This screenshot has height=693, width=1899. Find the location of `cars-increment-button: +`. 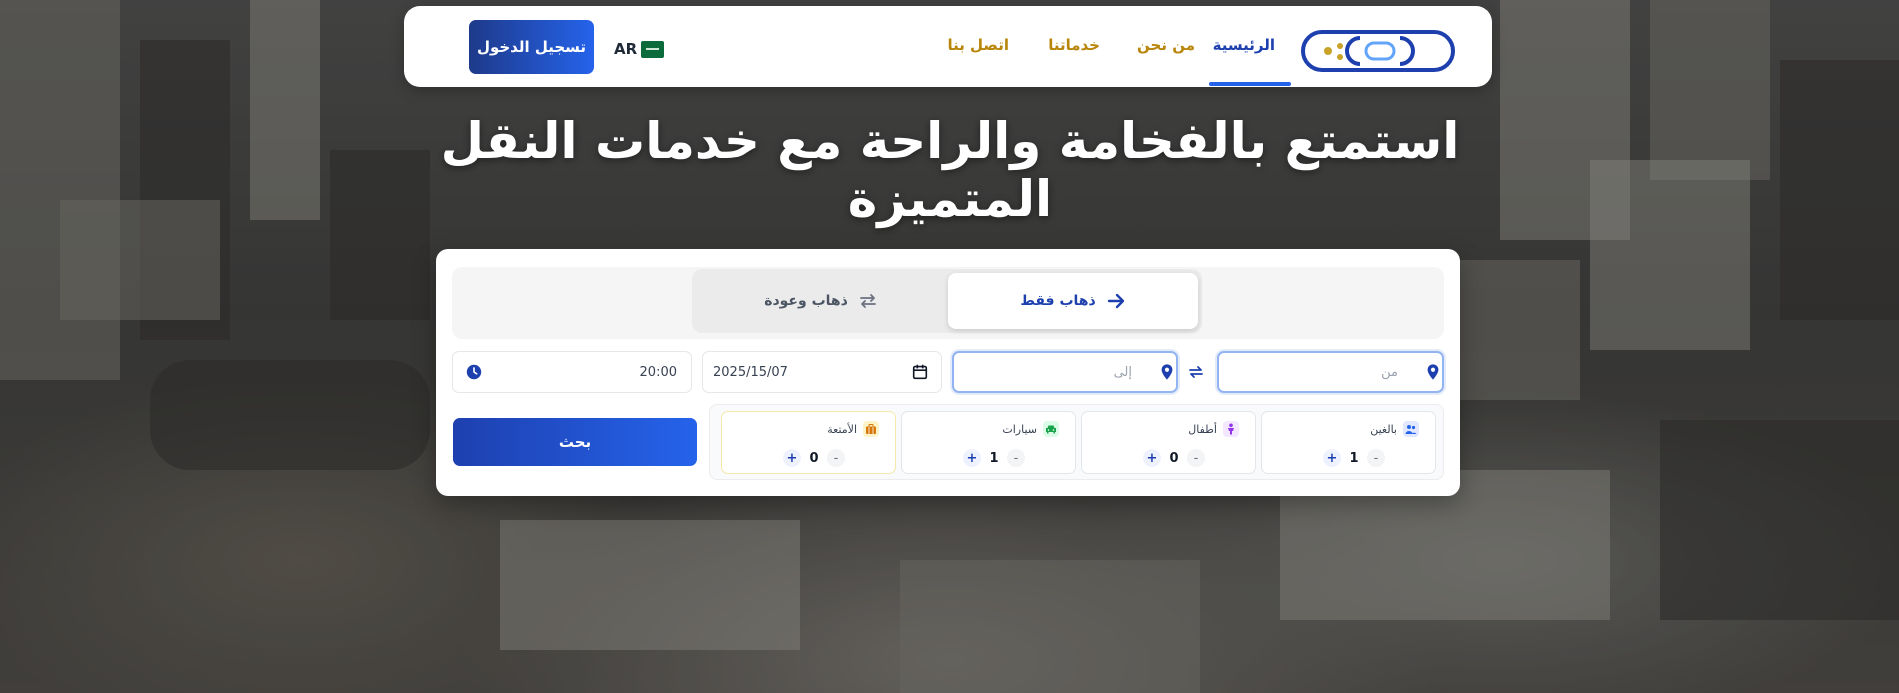

cars-increment-button: + is located at coordinates (972, 458).